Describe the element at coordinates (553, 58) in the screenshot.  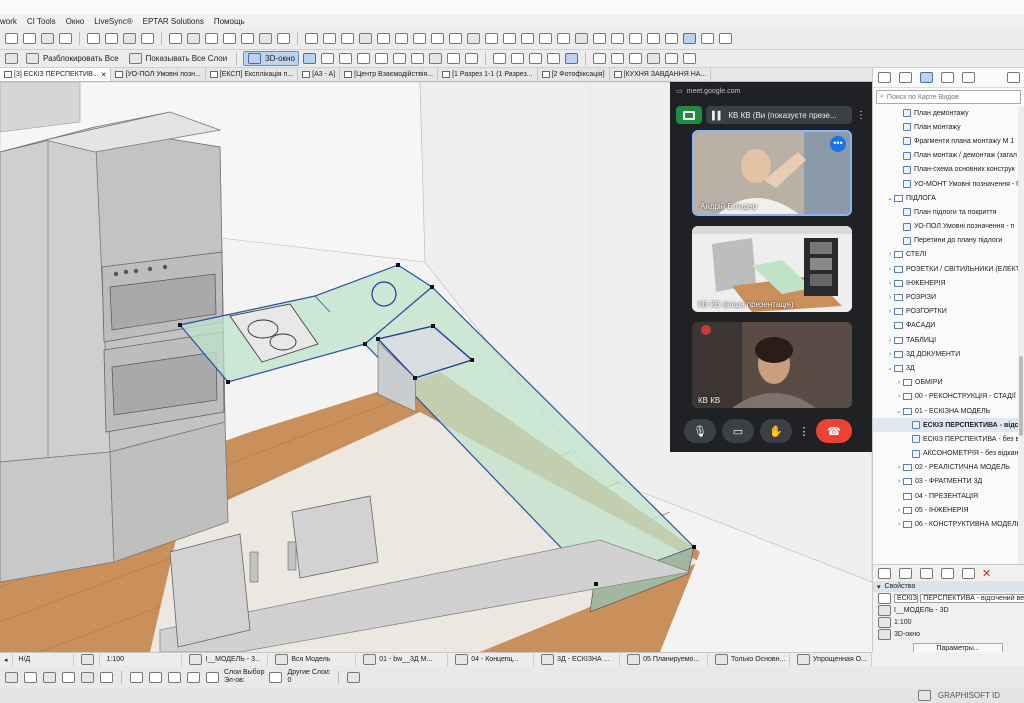
I see `filter-icon` at that location.